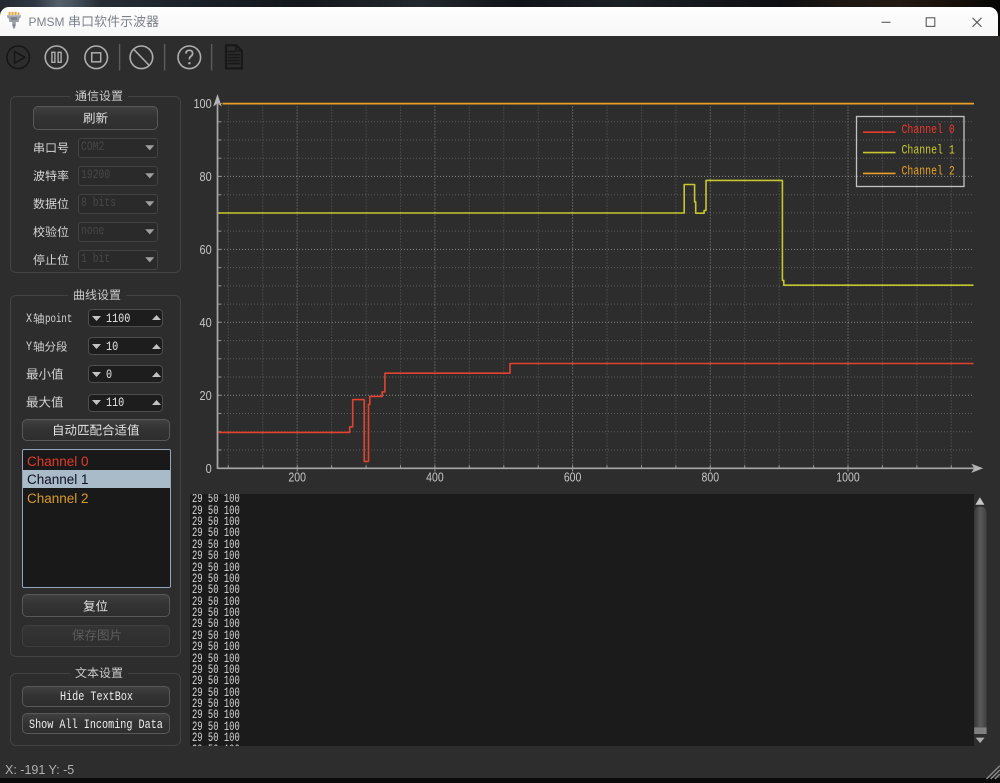  Describe the element at coordinates (206, 395) in the screenshot. I see `svg-text: 20` at that location.